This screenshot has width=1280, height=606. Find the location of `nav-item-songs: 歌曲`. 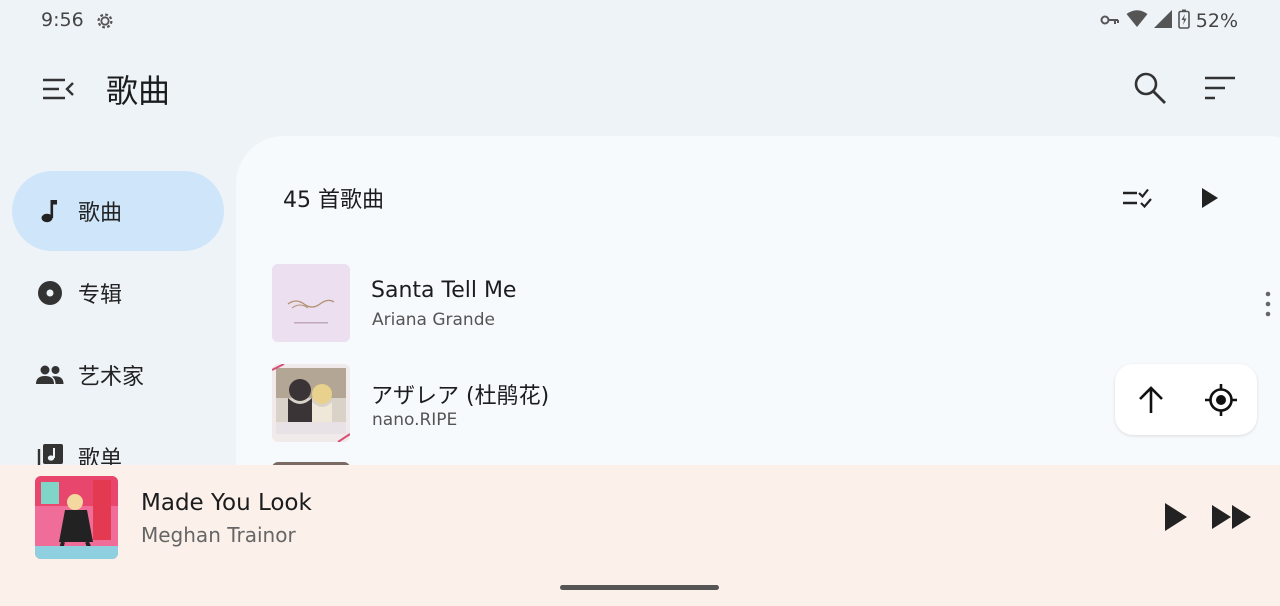

nav-item-songs: 歌曲 is located at coordinates (118, 211).